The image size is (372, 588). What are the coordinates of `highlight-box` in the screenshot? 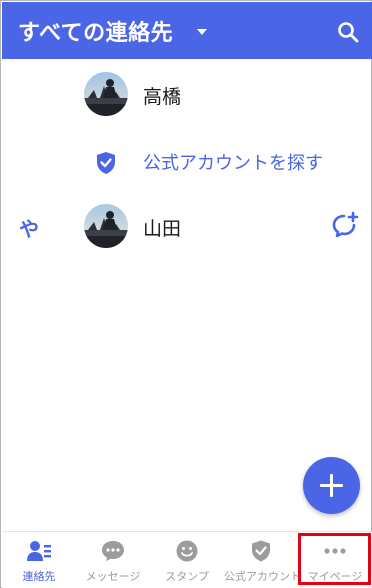 It's located at (334, 559).